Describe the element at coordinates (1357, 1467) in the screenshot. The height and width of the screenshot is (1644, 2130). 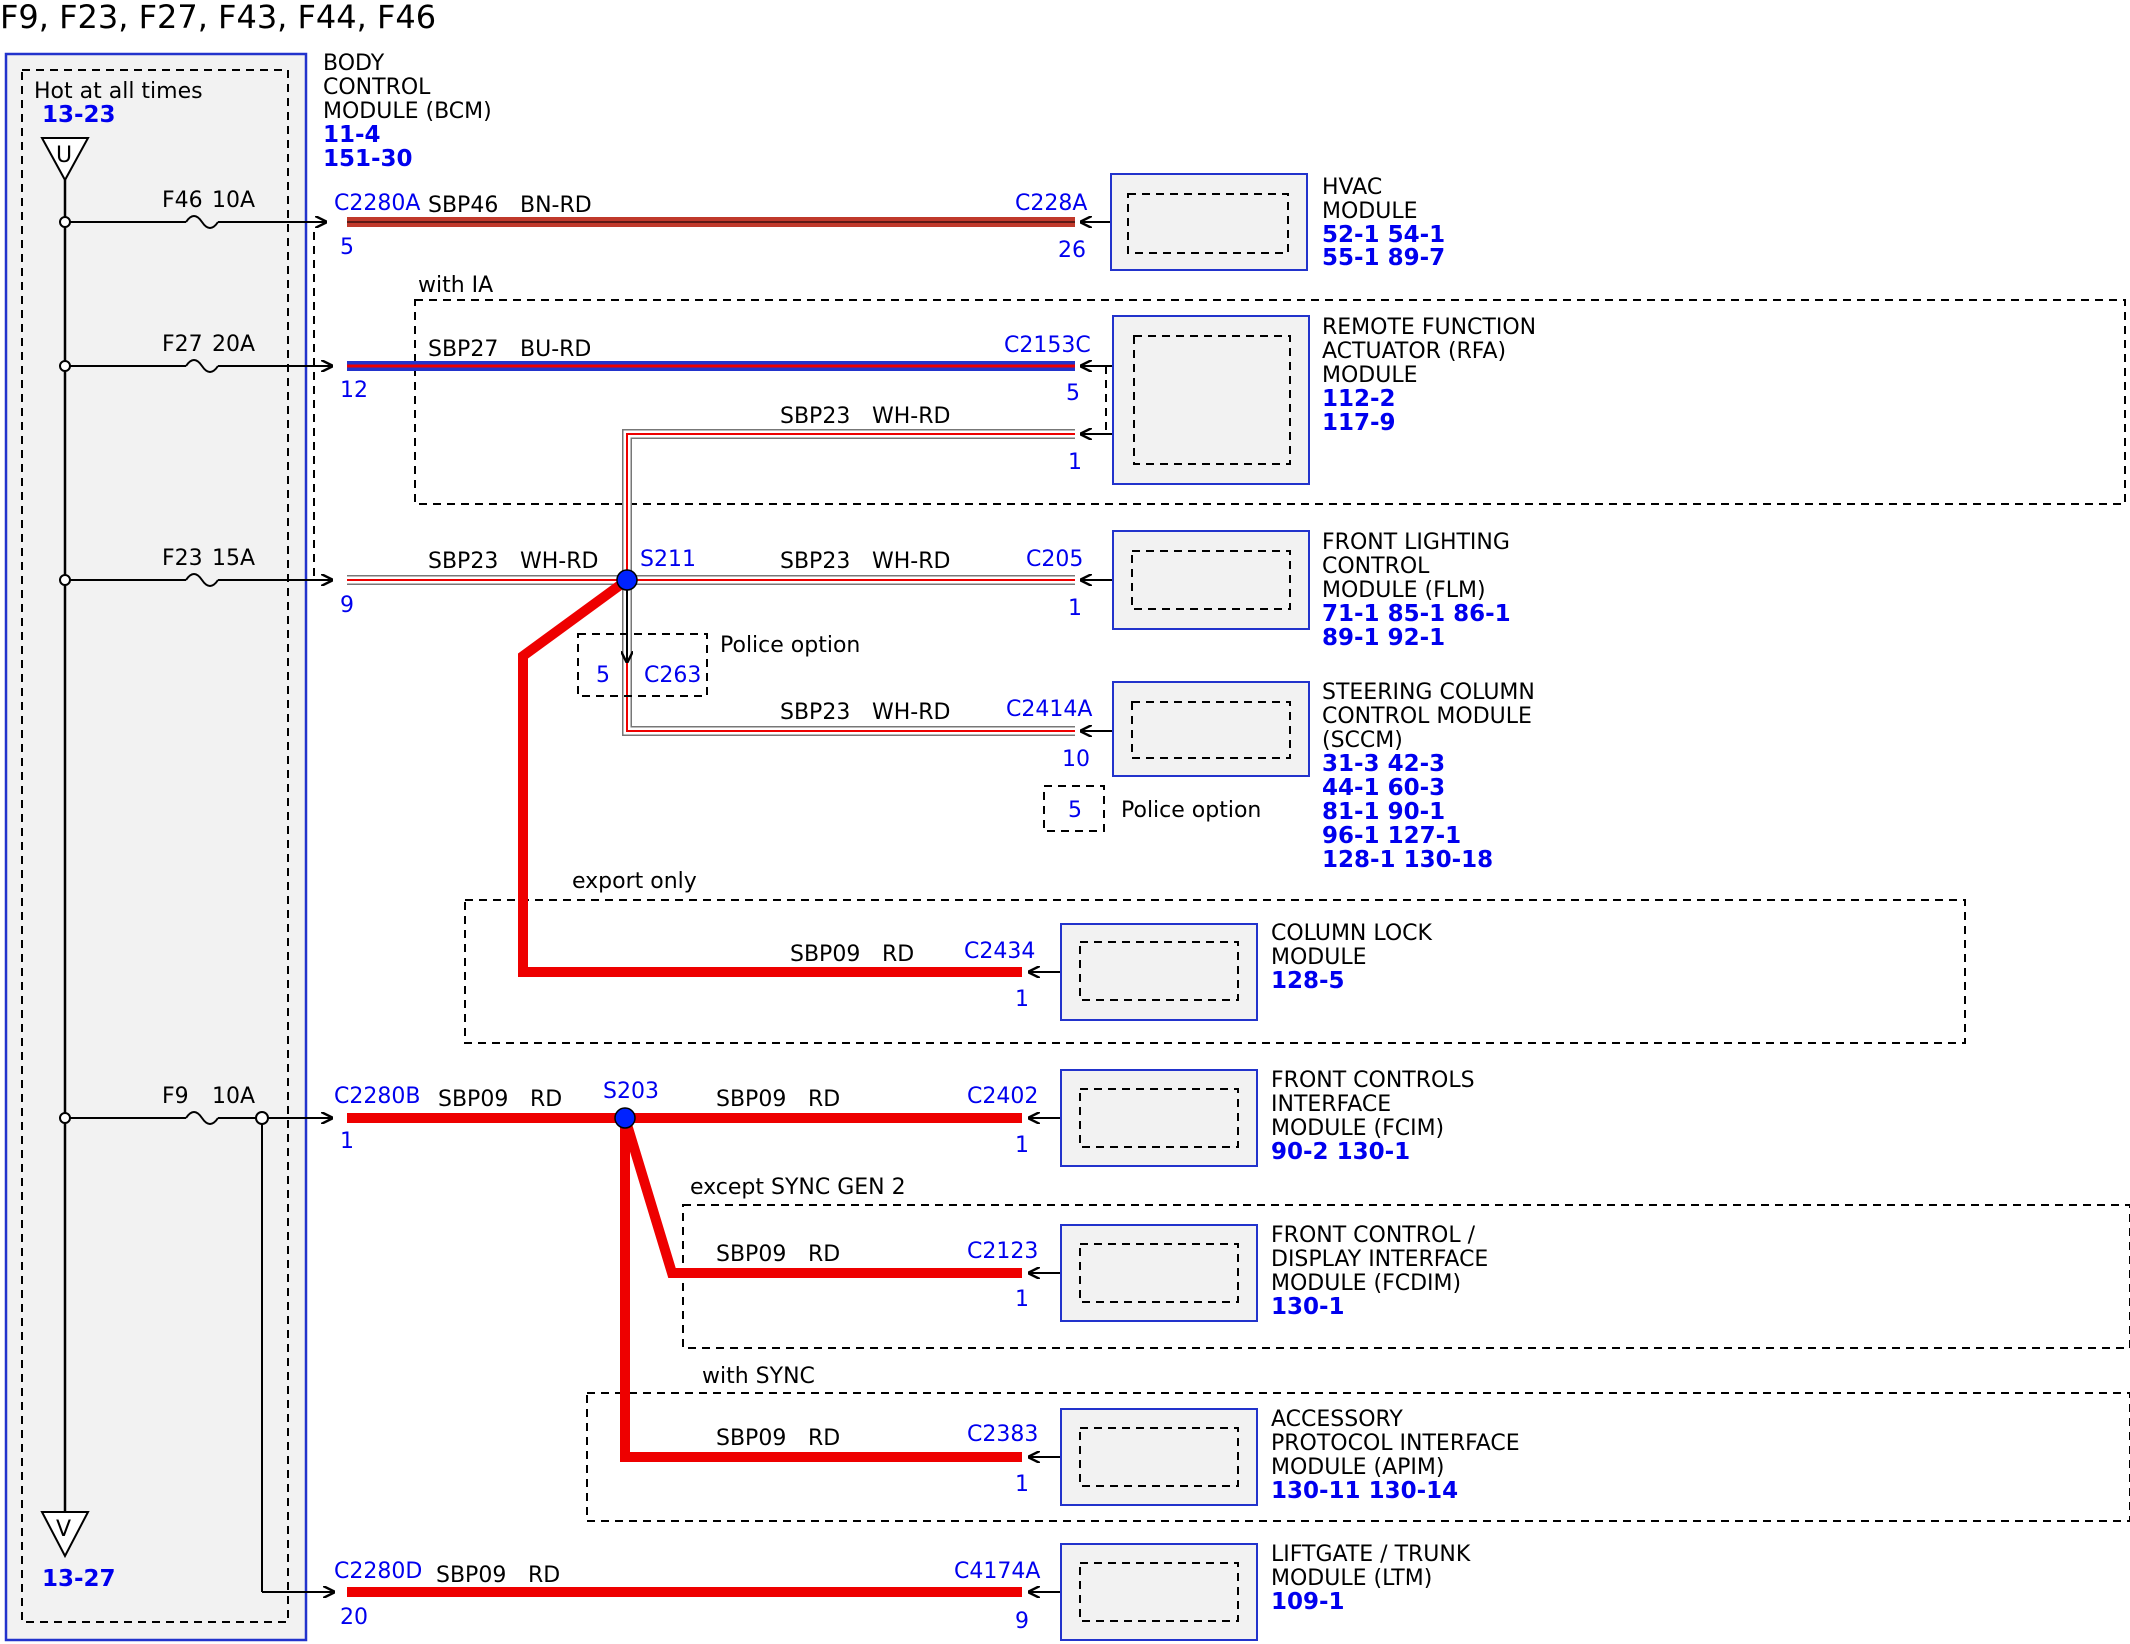
I see `apim-name-3: MODULE (APIM)` at that location.